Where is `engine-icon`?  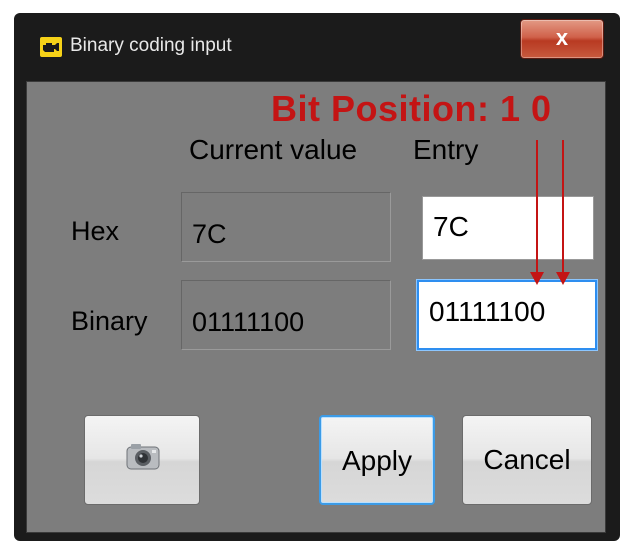 engine-icon is located at coordinates (51, 47).